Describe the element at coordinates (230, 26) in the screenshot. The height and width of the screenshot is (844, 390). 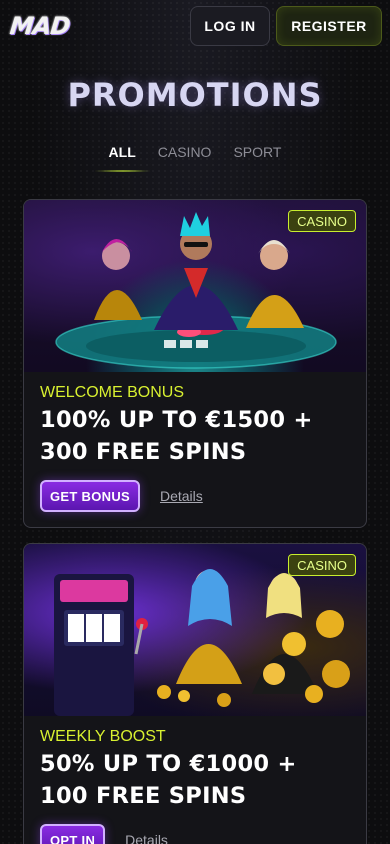
I see `login-button: LOG IN` at that location.